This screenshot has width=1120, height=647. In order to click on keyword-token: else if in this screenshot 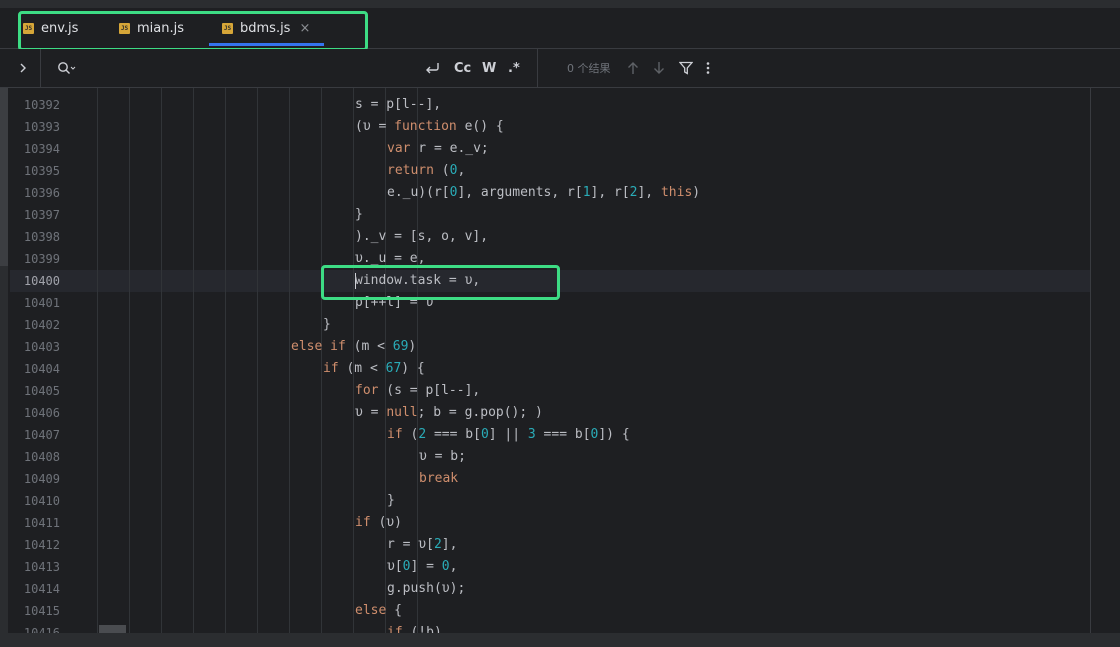, I will do `click(318, 346)`.